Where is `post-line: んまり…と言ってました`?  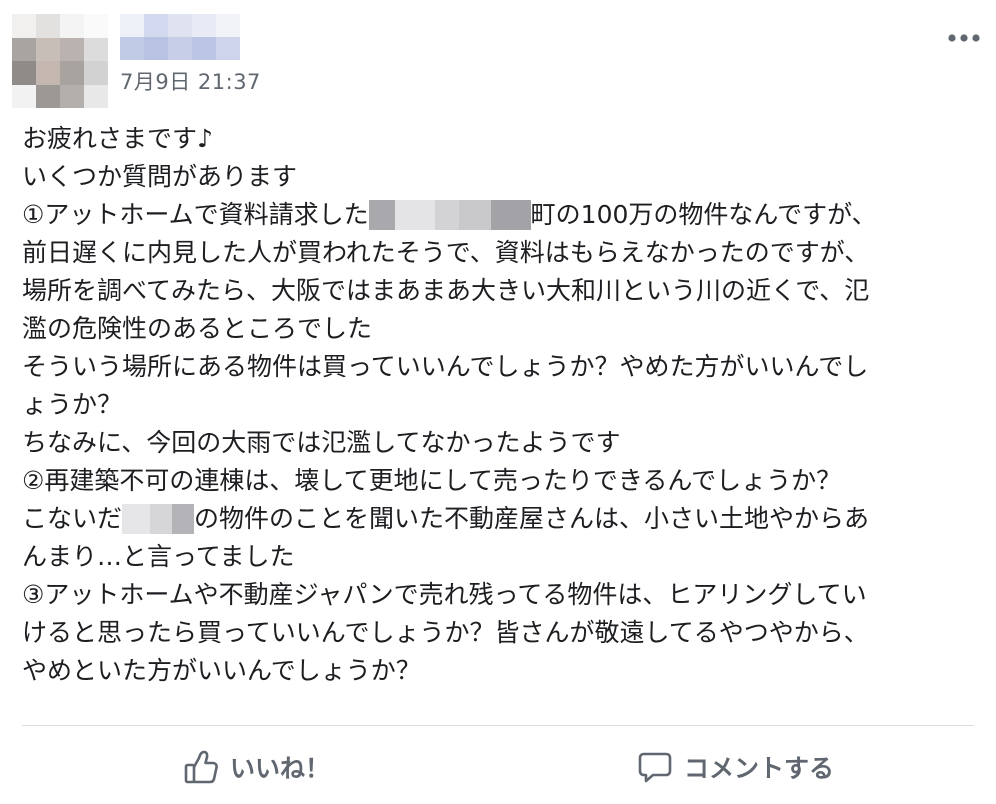 post-line: んまり…と言ってました is located at coordinates (158, 556).